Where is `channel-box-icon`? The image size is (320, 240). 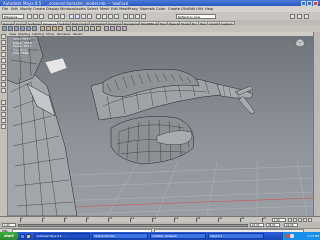 channel-box-icon is located at coordinates (306, 16).